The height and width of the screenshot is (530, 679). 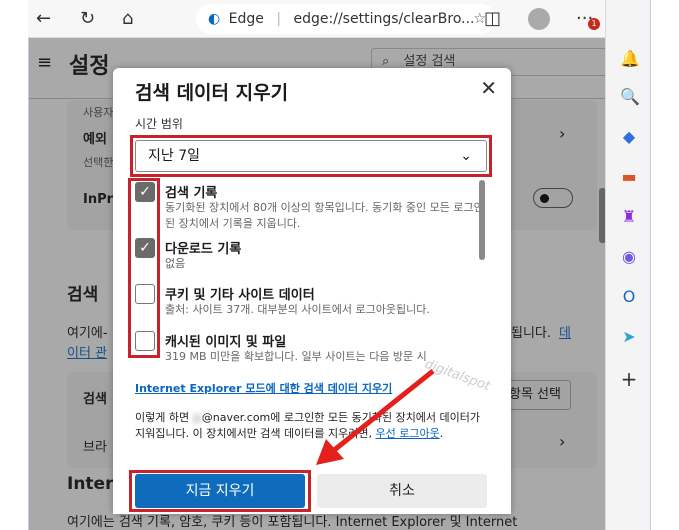 What do you see at coordinates (87, 18) in the screenshot?
I see `refresh-icon: ↻` at bounding box center [87, 18].